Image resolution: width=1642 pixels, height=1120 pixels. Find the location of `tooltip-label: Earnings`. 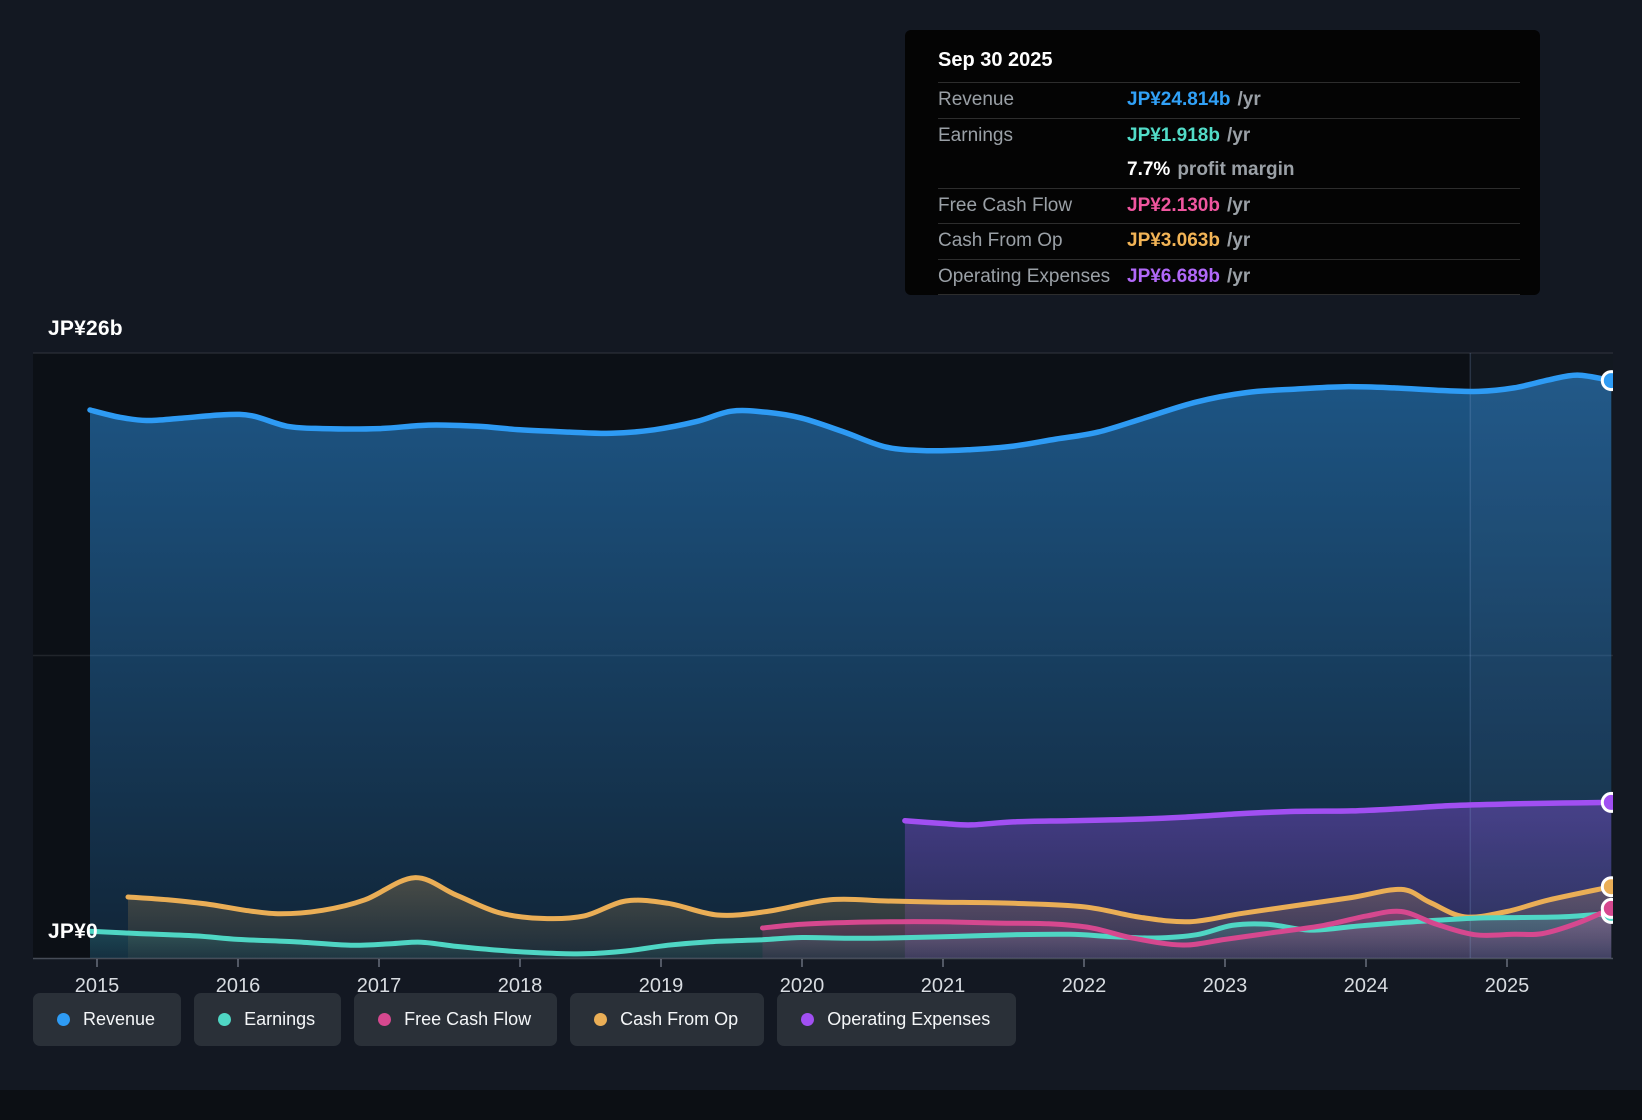

tooltip-label: Earnings is located at coordinates (975, 135).